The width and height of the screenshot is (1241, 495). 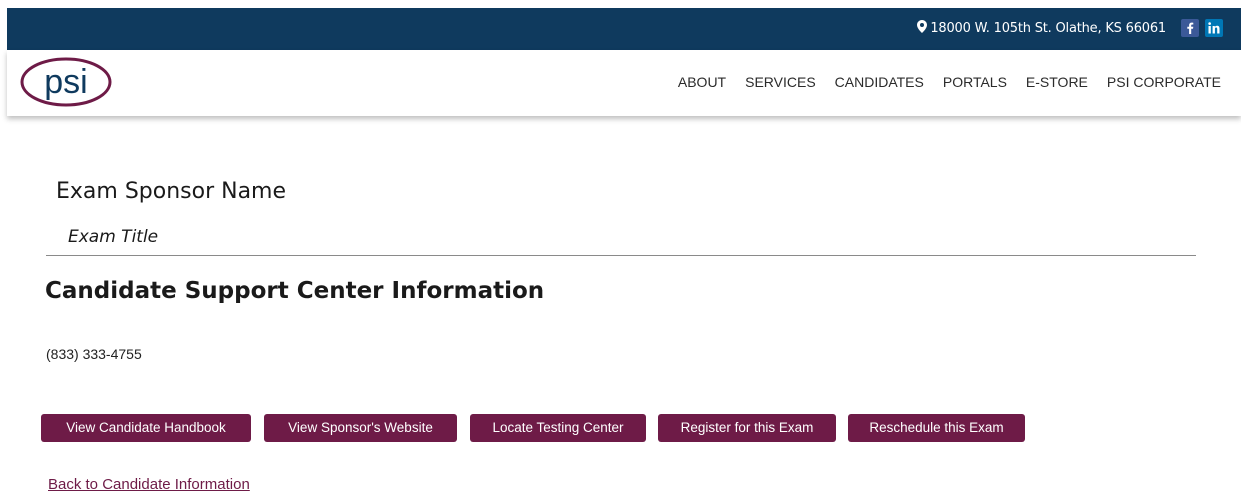 I want to click on address-text: 18000 W. 105th St. Olathe, KS 66061, so click(x=1048, y=28).